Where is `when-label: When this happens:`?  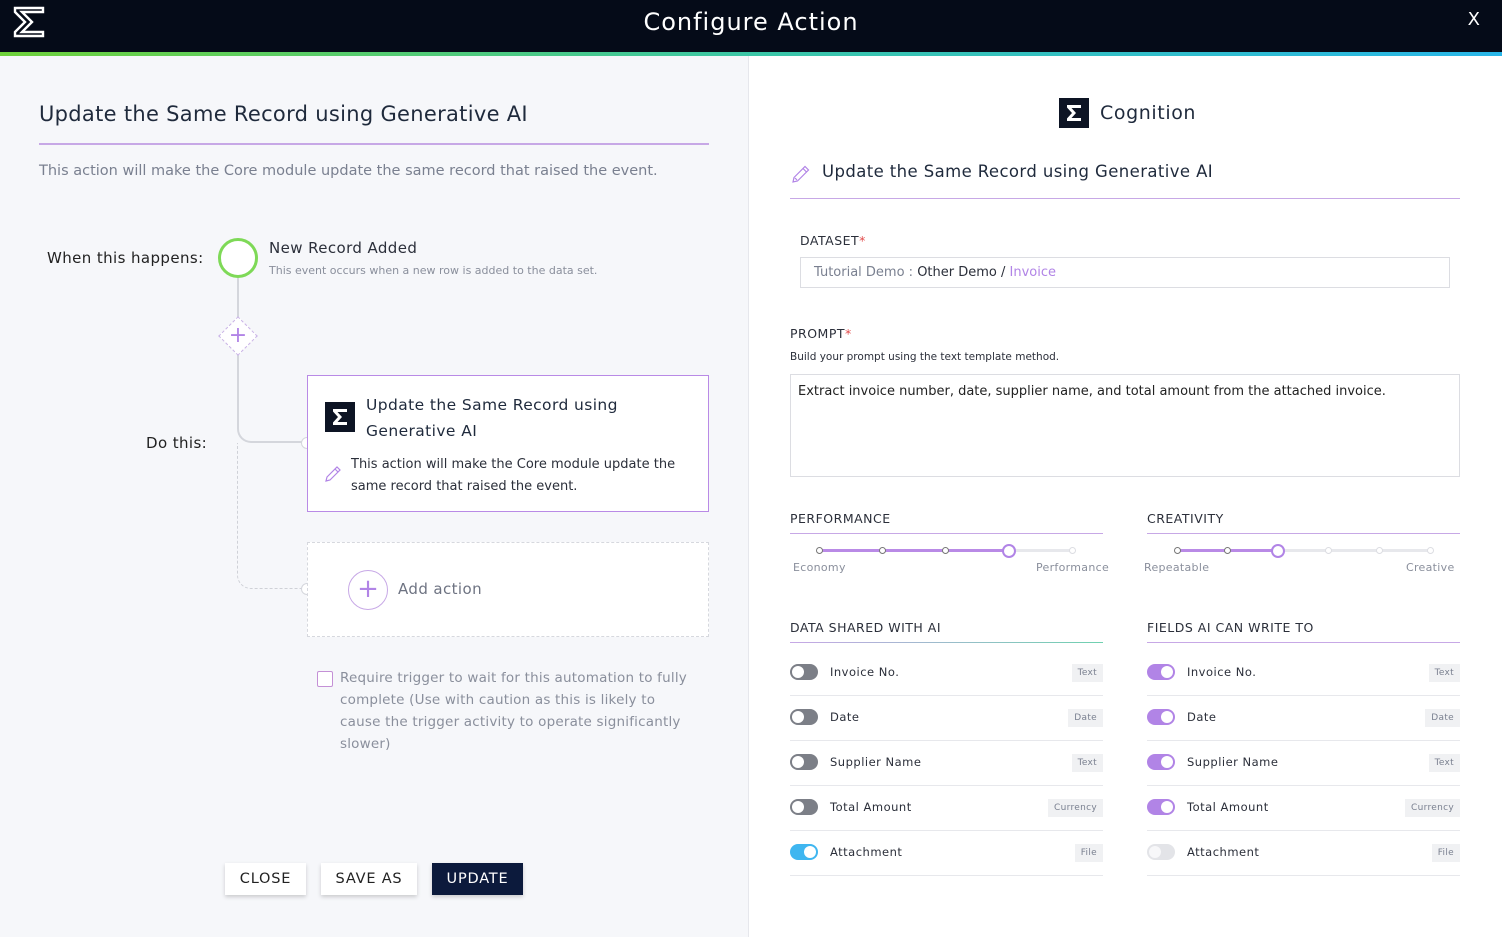
when-label: When this happens: is located at coordinates (125, 258).